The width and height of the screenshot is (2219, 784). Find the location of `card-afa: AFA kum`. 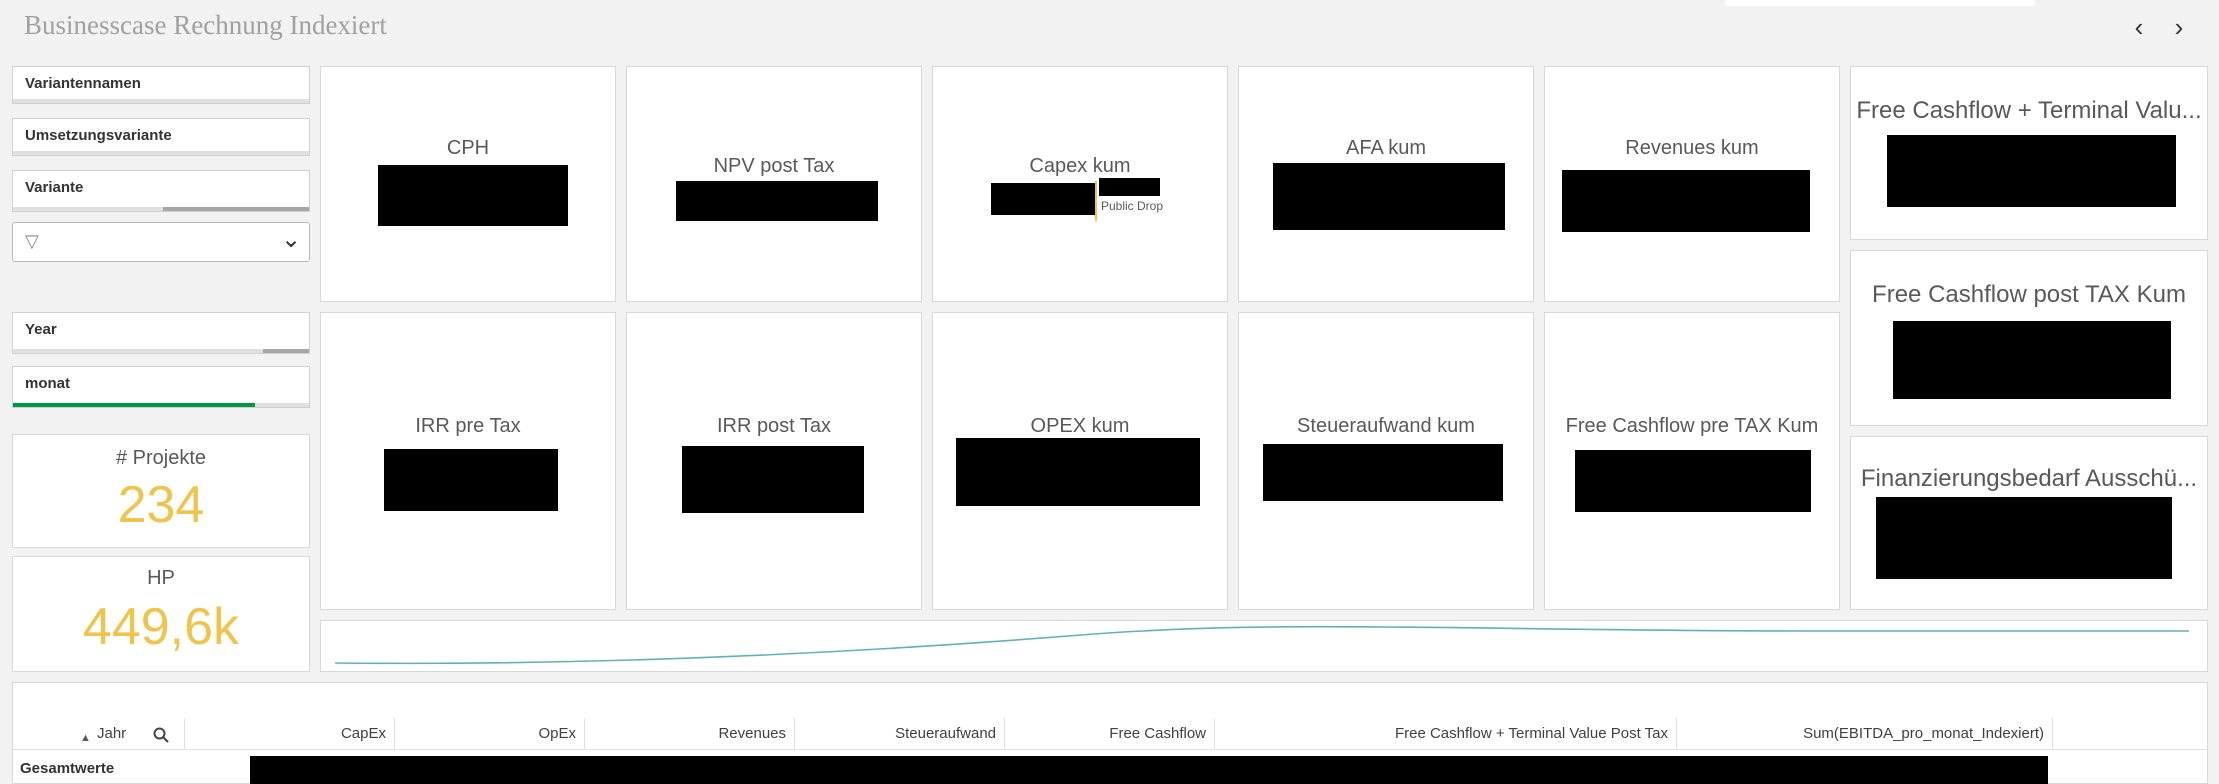

card-afa: AFA kum is located at coordinates (1386, 184).